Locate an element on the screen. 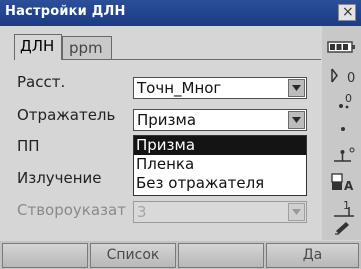 This screenshot has width=361, height=269. dropdown-option-prism: Призма is located at coordinates (220, 145).